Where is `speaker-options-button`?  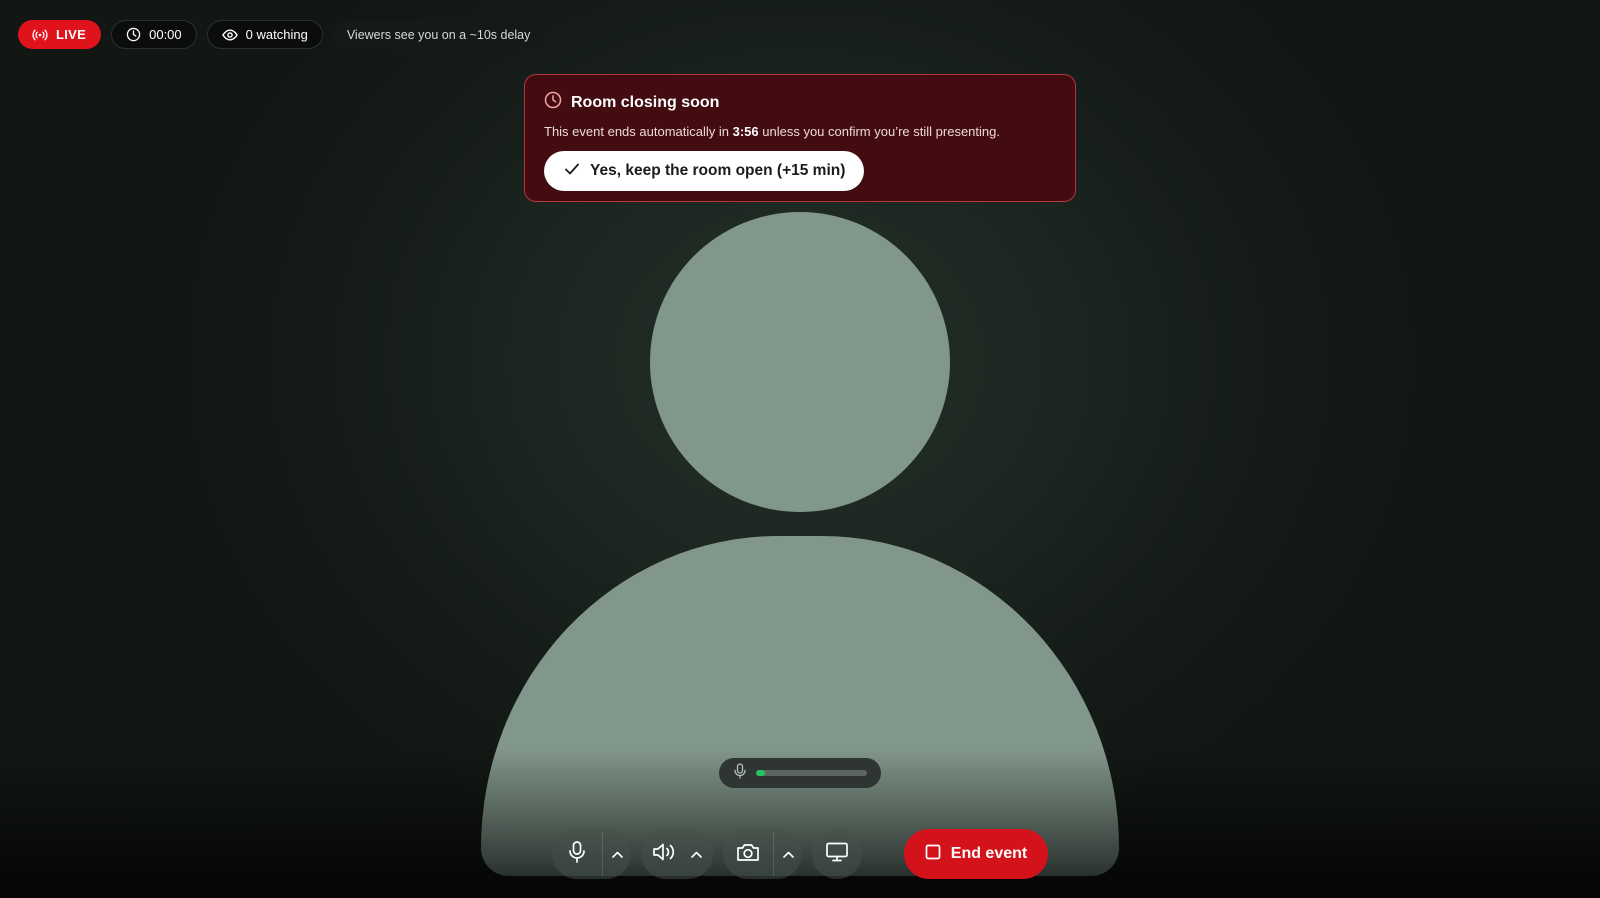 speaker-options-button is located at coordinates (696, 854).